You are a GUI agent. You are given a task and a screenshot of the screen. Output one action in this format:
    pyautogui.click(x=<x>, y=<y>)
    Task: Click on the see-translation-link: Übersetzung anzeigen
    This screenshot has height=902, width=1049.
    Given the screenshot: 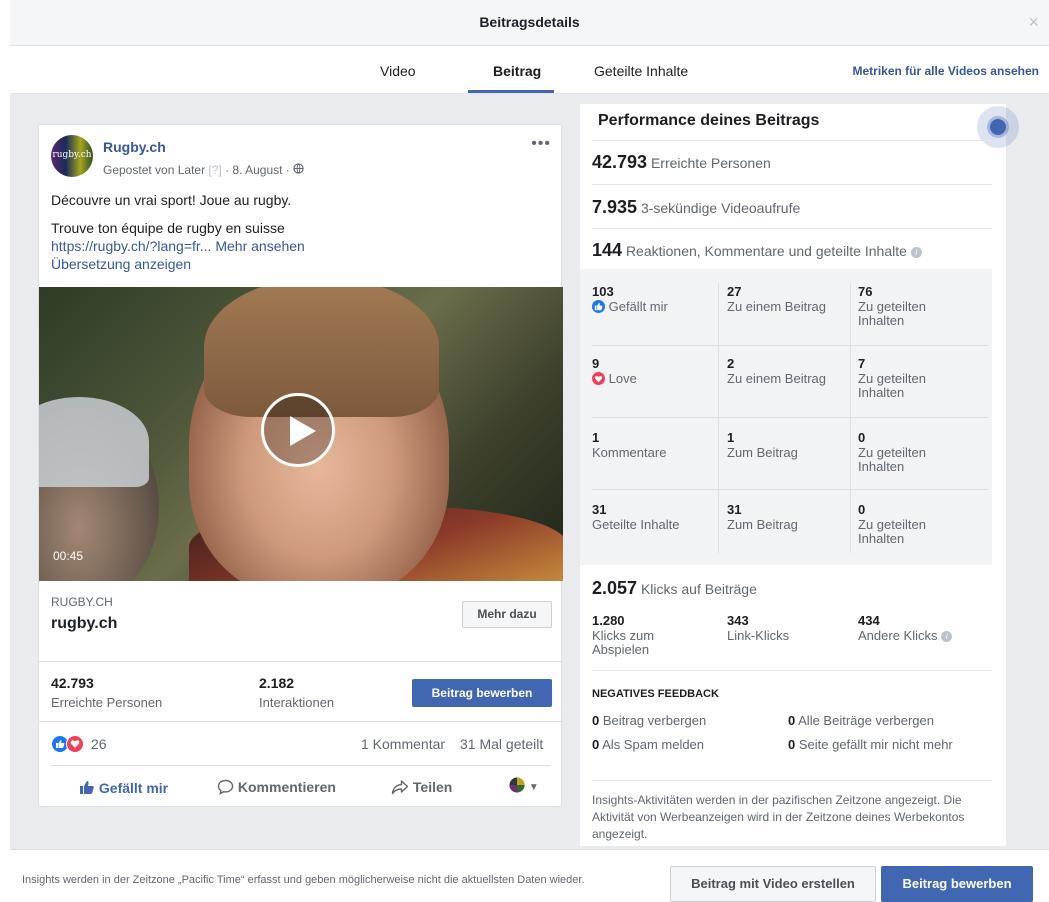 What is the action you would take?
    pyautogui.click(x=121, y=264)
    